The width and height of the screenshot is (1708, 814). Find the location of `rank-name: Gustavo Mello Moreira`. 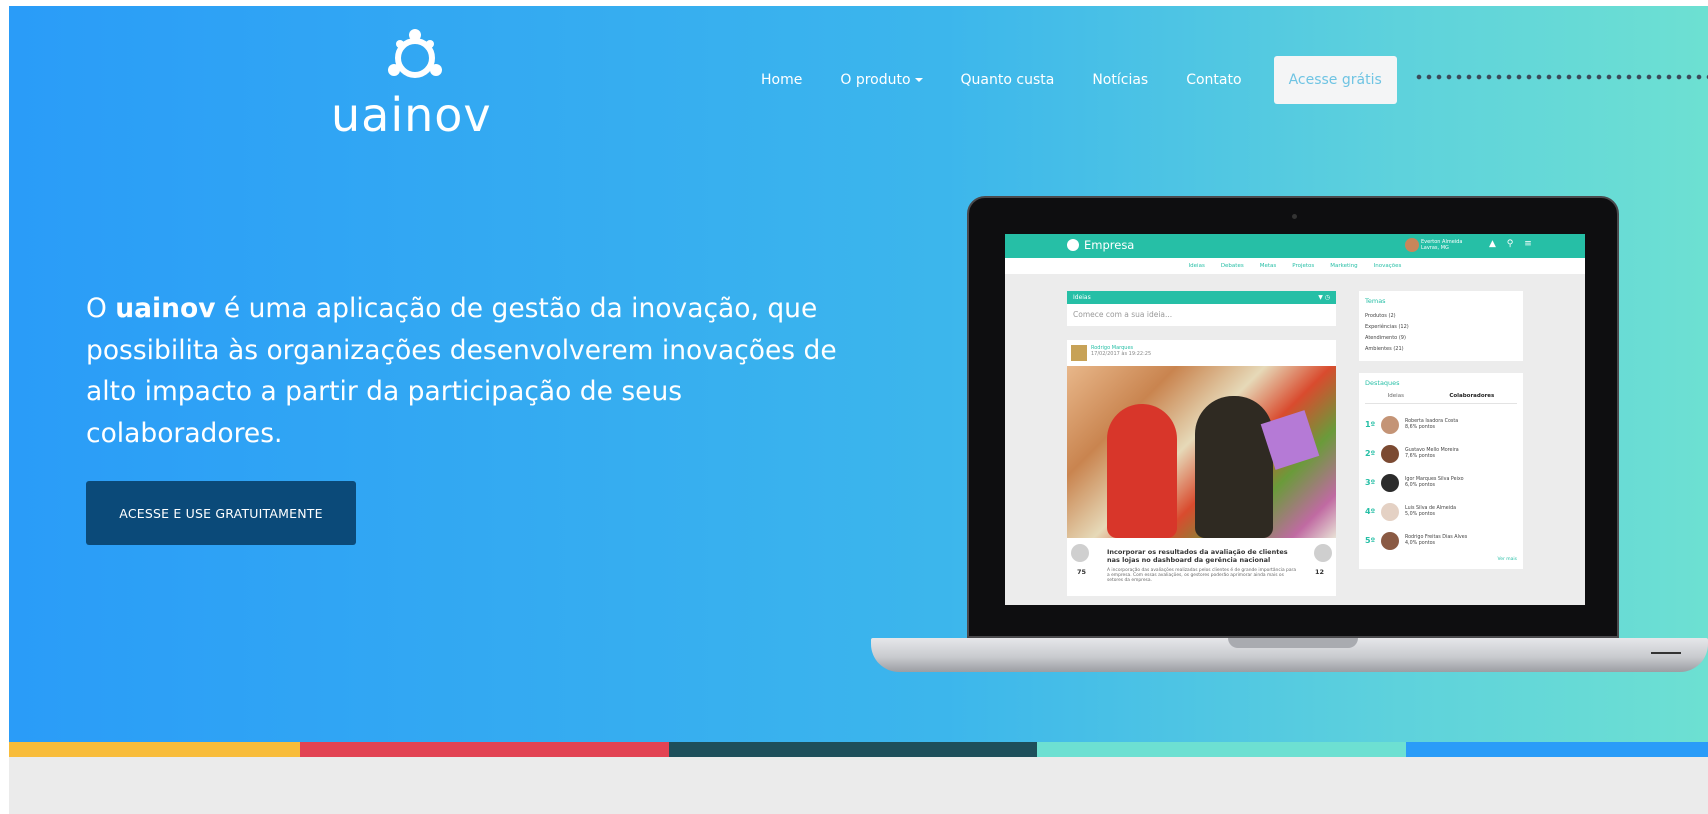

rank-name: Gustavo Mello Moreira is located at coordinates (1432, 450).